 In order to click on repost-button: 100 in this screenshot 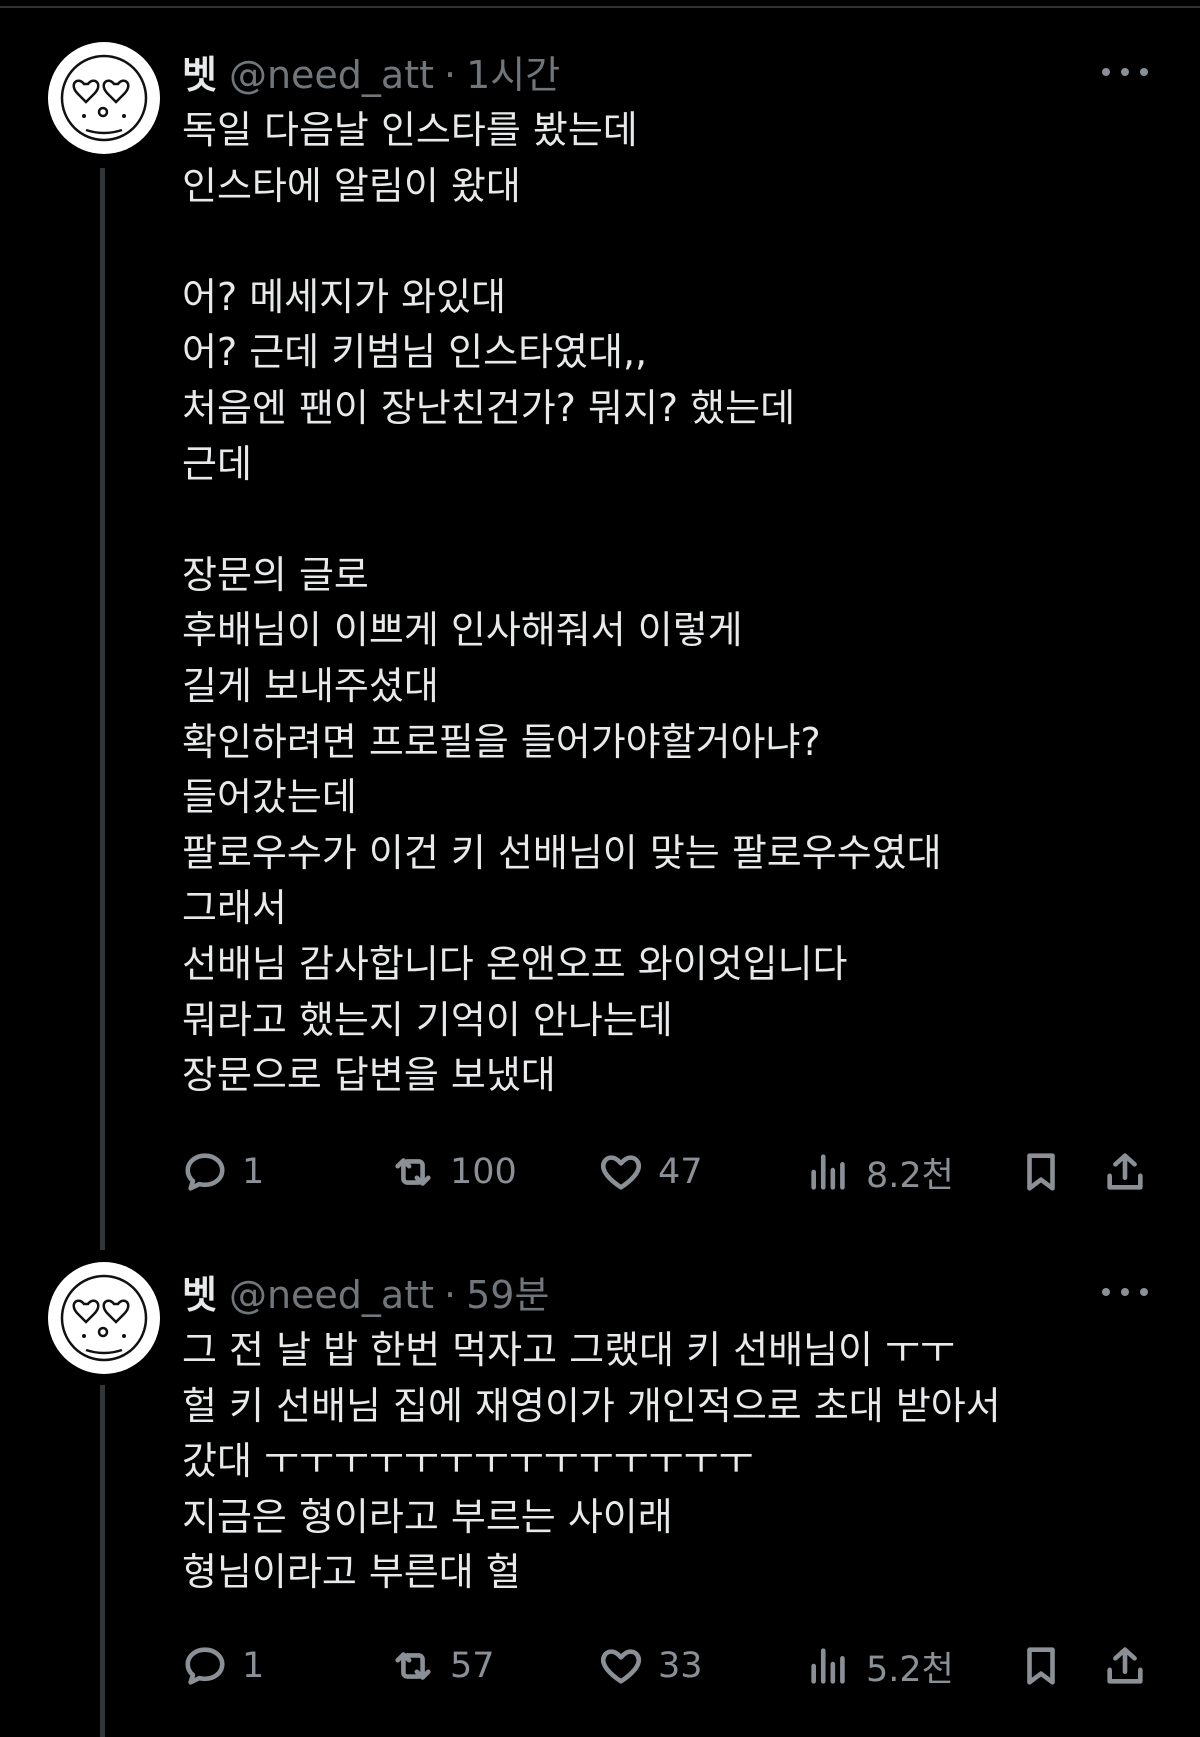, I will do `click(453, 1172)`.